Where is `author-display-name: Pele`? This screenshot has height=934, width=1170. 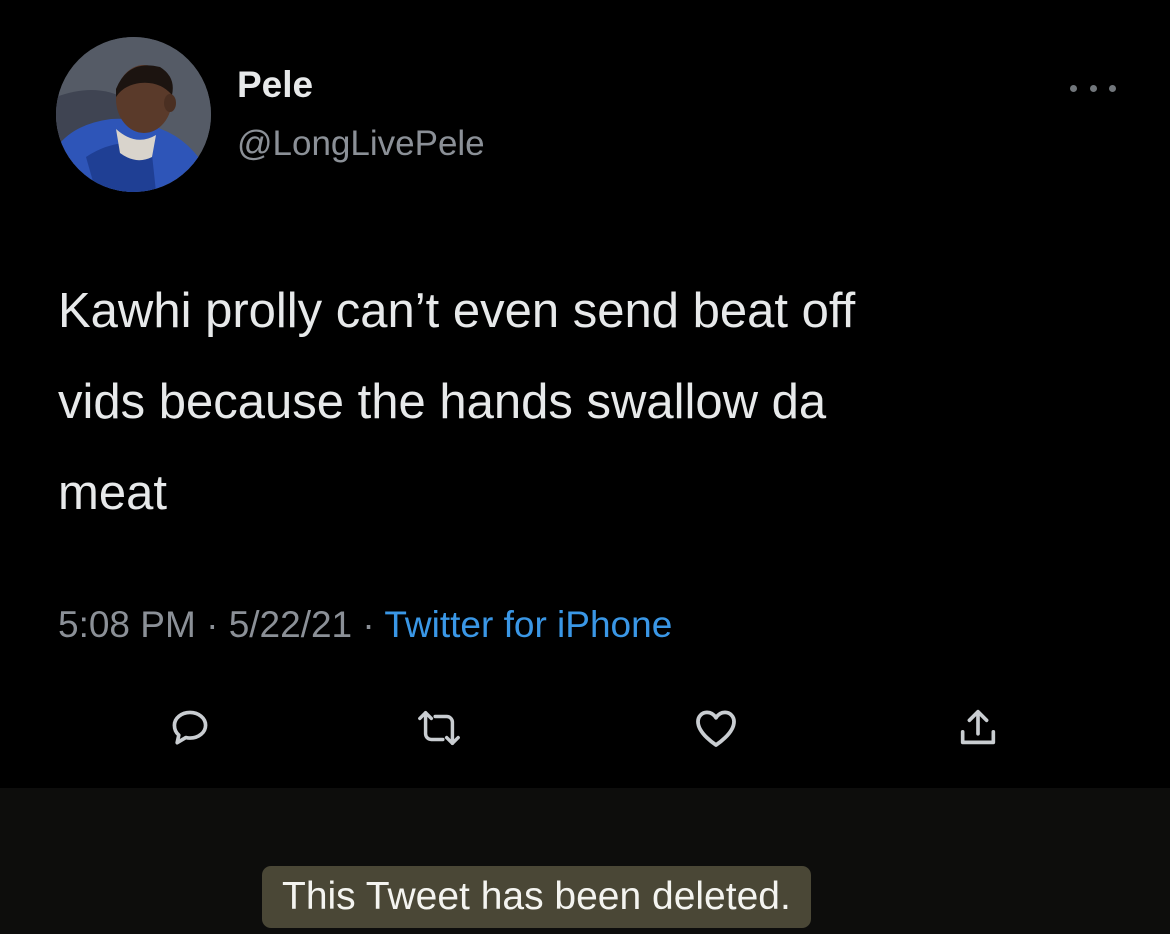
author-display-name: Pele is located at coordinates (275, 84).